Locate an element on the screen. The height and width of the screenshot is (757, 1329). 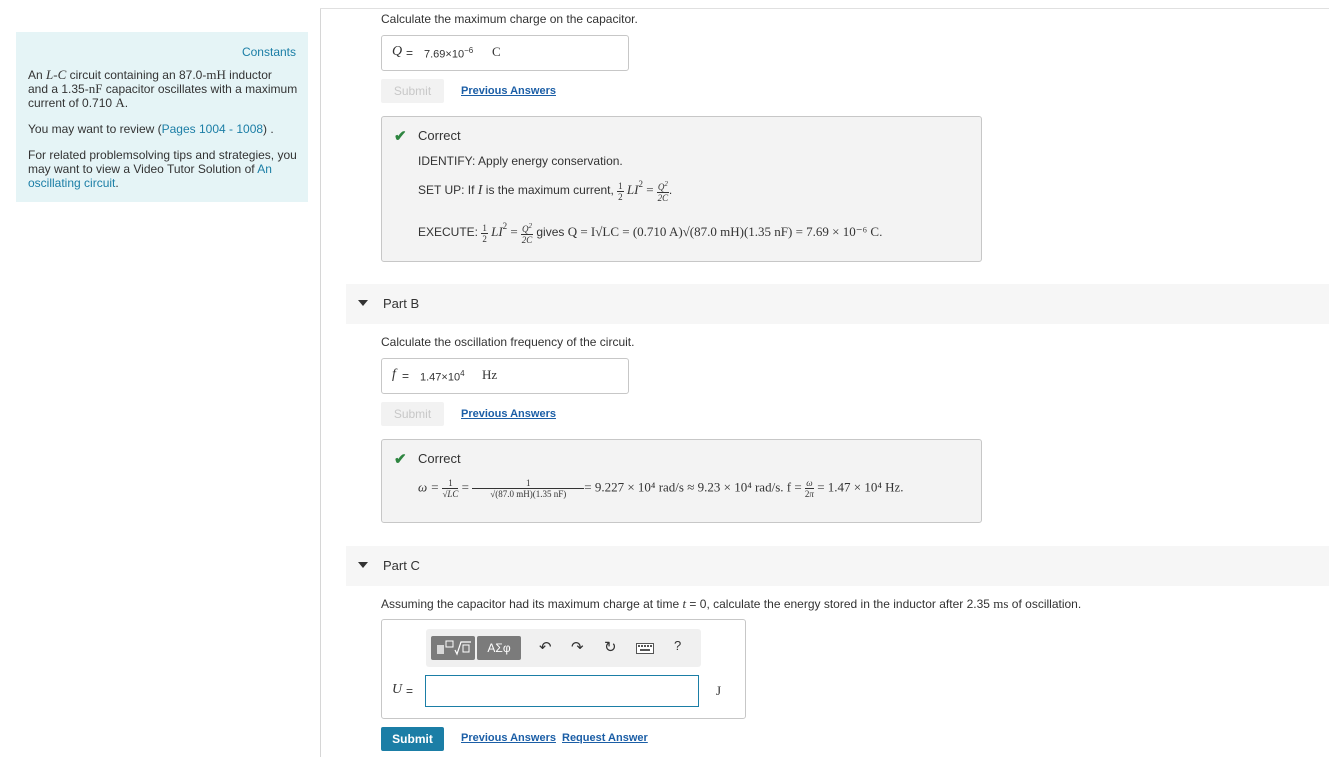
part-c-unit: J is located at coordinates (719, 690).